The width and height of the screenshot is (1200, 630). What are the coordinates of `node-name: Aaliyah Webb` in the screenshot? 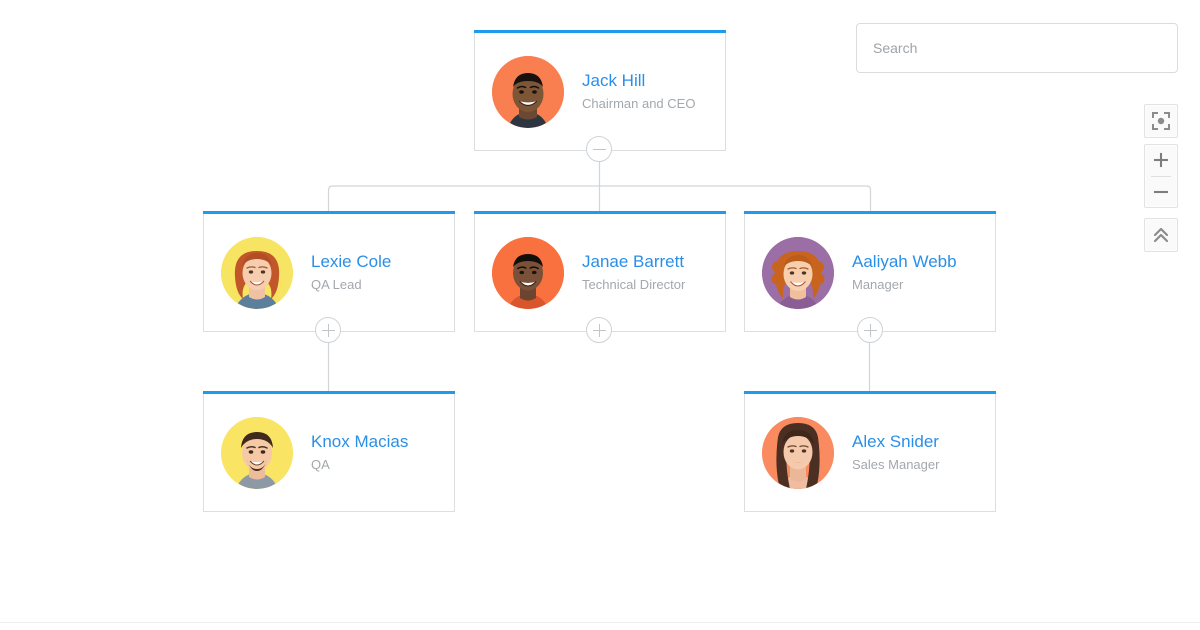 It's located at (904, 261).